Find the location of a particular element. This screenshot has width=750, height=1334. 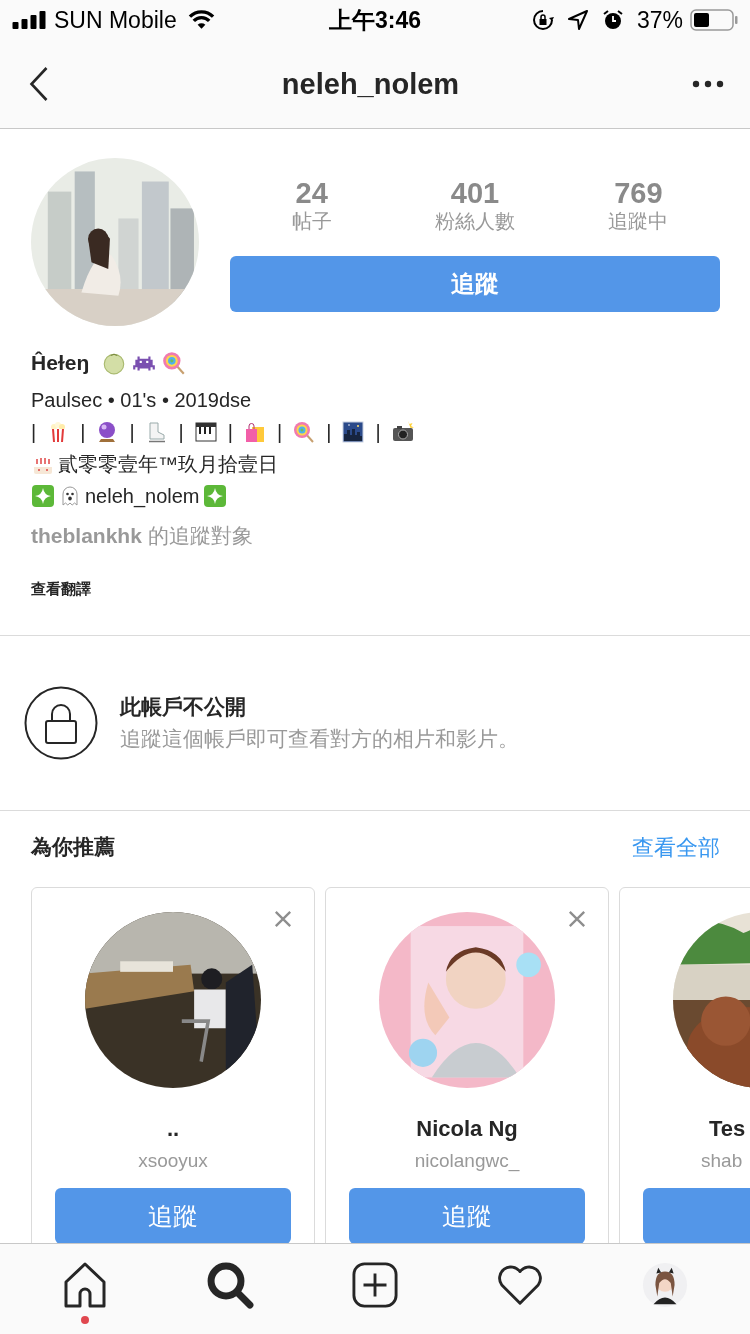

lock-icon is located at coordinates (61, 723).